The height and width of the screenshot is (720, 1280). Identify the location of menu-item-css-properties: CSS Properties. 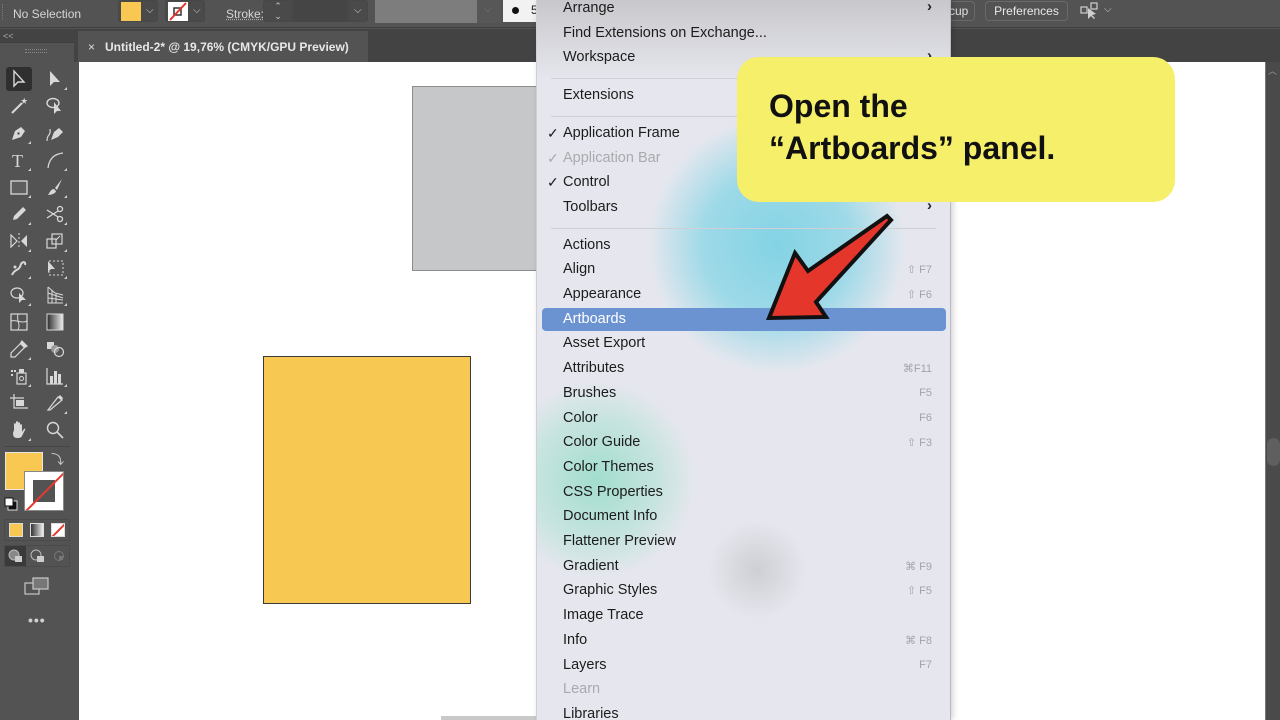
(744, 492).